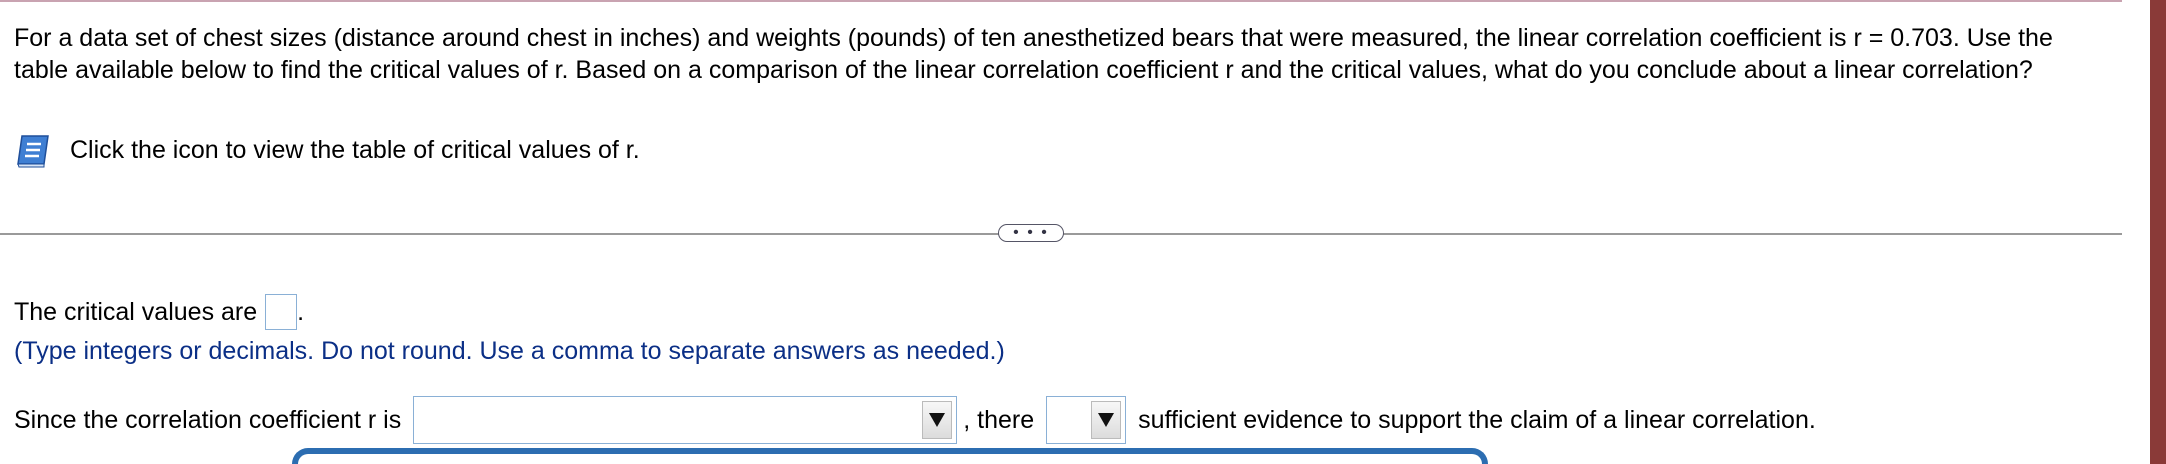 This screenshot has width=2166, height=464. I want to click on there-label: , there, so click(999, 419).